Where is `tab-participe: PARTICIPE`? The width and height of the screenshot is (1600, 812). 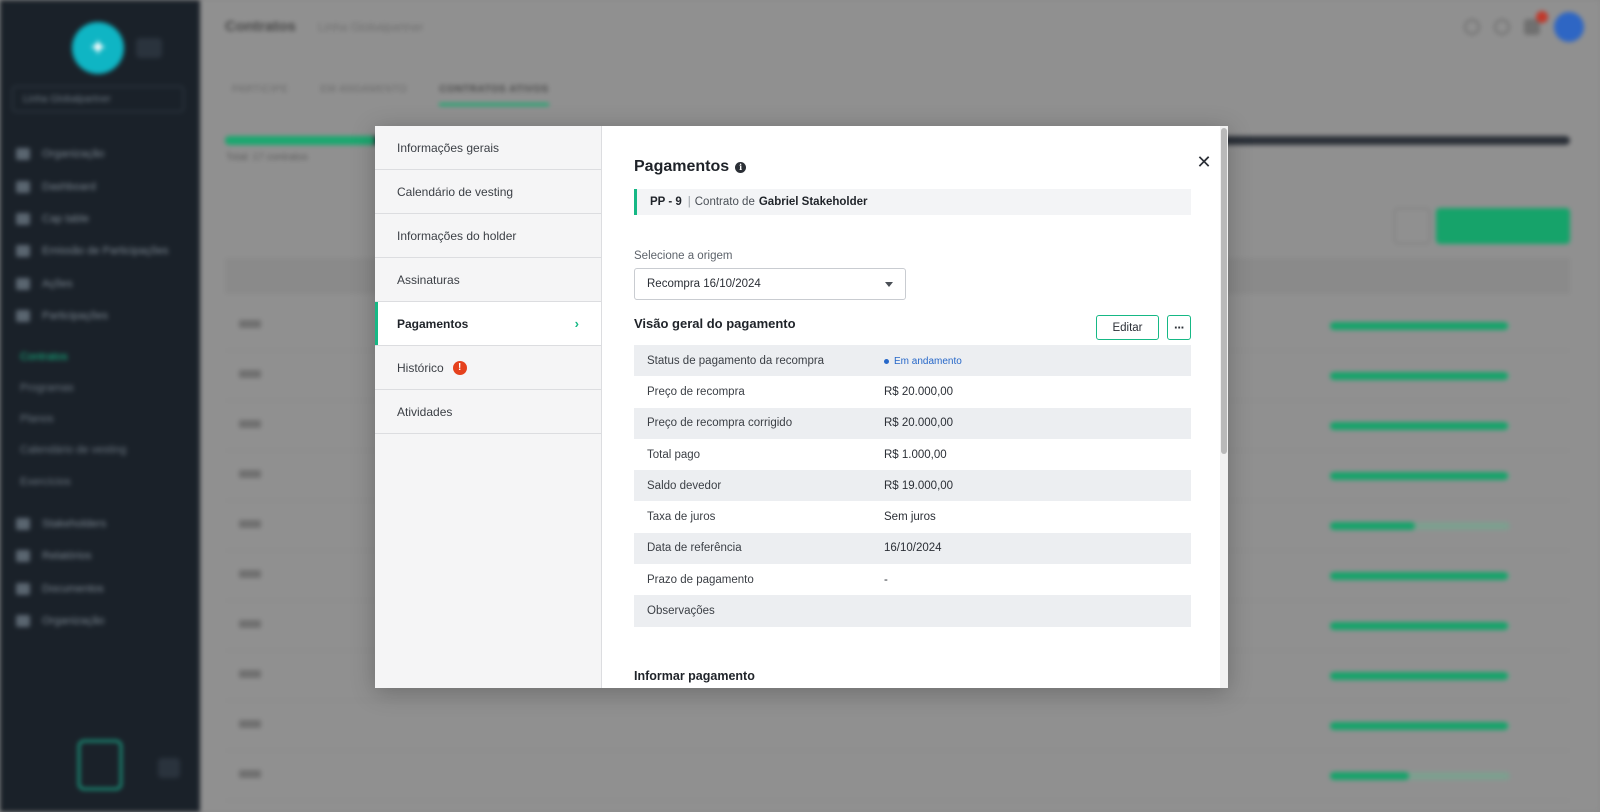 tab-participe: PARTICIPE is located at coordinates (260, 95).